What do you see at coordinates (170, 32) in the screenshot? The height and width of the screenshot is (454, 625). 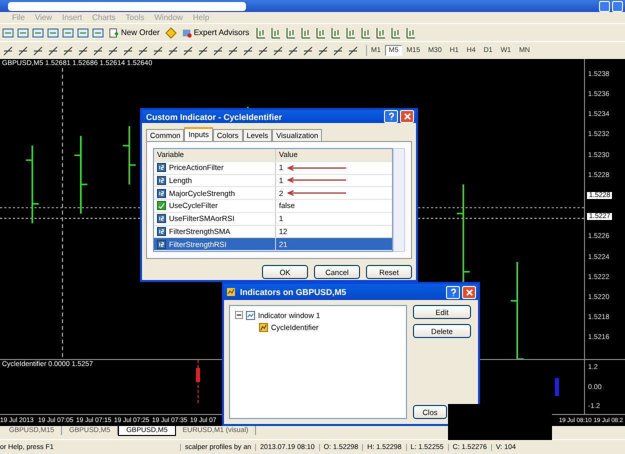 I see `diamond-icon` at bounding box center [170, 32].